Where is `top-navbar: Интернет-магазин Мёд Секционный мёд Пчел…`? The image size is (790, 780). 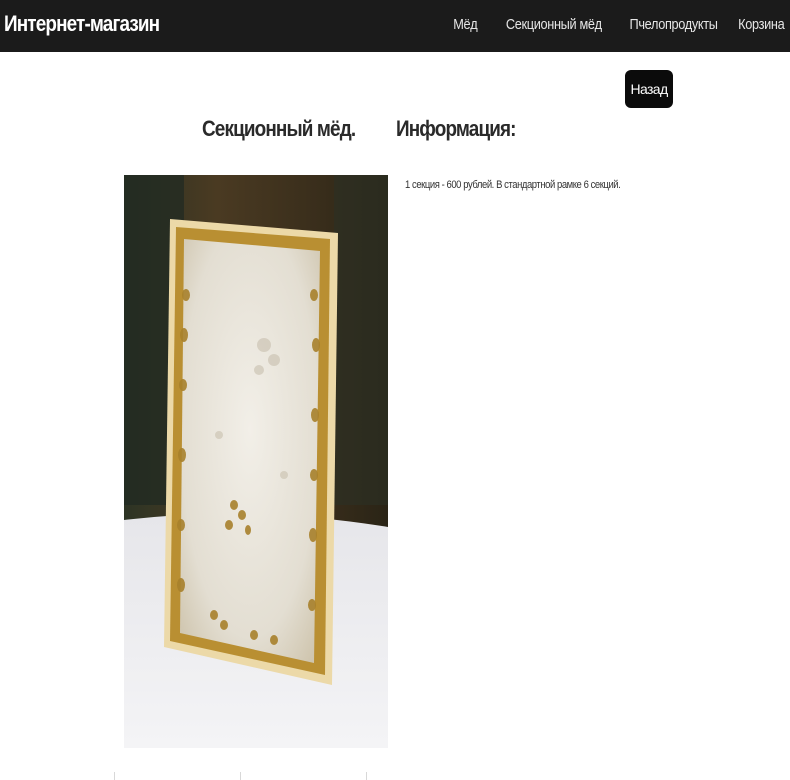
top-navbar: Интернет-магазин Мёд Секционный мёд Пчел… is located at coordinates (395, 26).